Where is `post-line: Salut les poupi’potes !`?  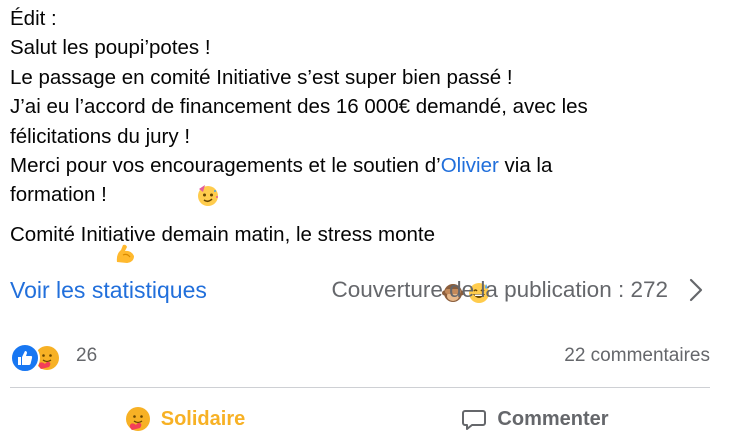
post-line: Salut les poupi’potes ! is located at coordinates (110, 48).